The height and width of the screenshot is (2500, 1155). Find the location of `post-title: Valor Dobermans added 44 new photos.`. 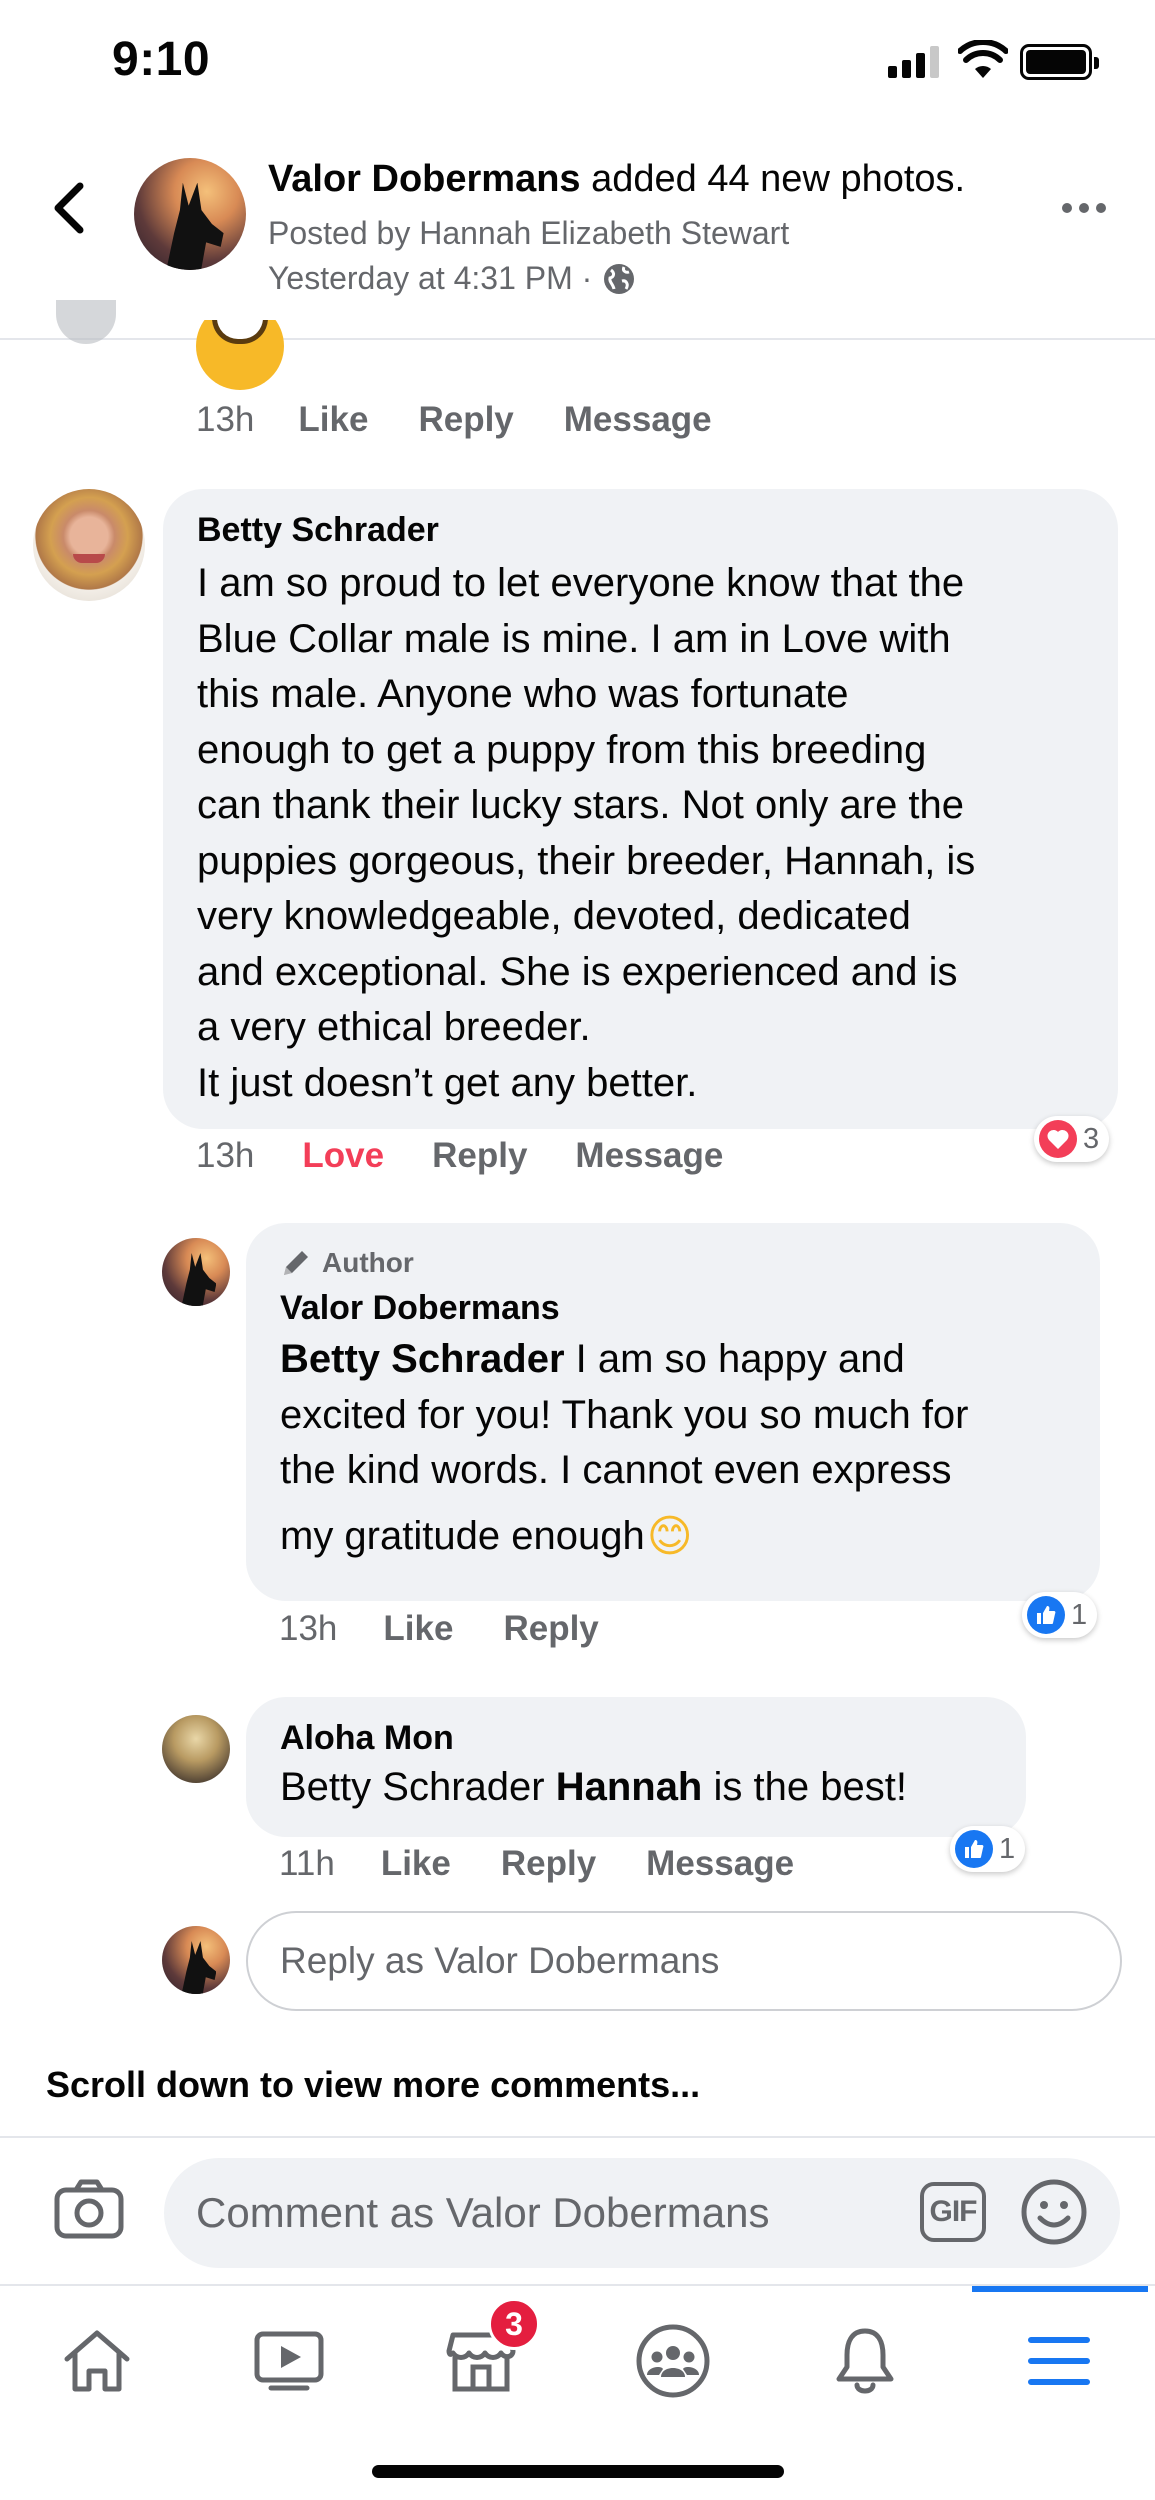

post-title: Valor Dobermans added 44 new photos. is located at coordinates (616, 179).